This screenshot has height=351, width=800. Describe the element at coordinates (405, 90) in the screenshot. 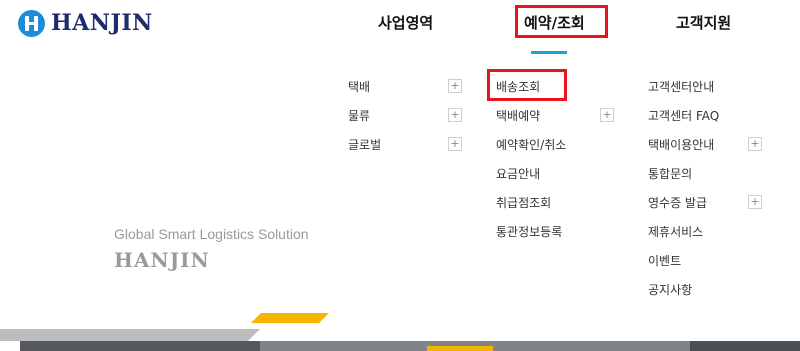

I see `submenu-item-parcel: 택배 +` at that location.